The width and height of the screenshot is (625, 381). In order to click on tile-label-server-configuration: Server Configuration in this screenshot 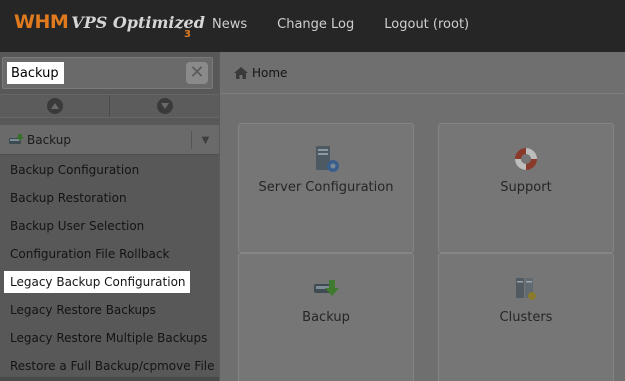, I will do `click(326, 187)`.